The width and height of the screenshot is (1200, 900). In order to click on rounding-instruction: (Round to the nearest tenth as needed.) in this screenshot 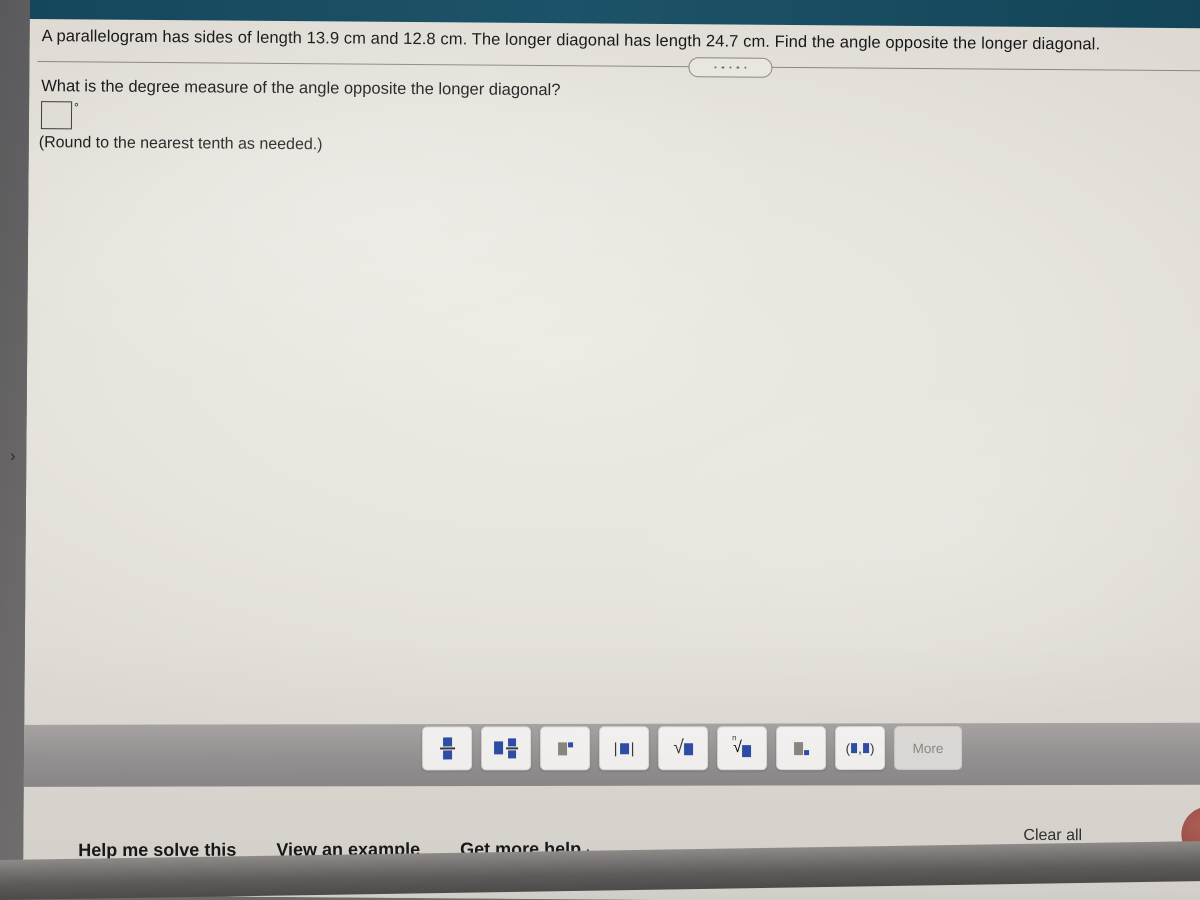, I will do `click(180, 144)`.